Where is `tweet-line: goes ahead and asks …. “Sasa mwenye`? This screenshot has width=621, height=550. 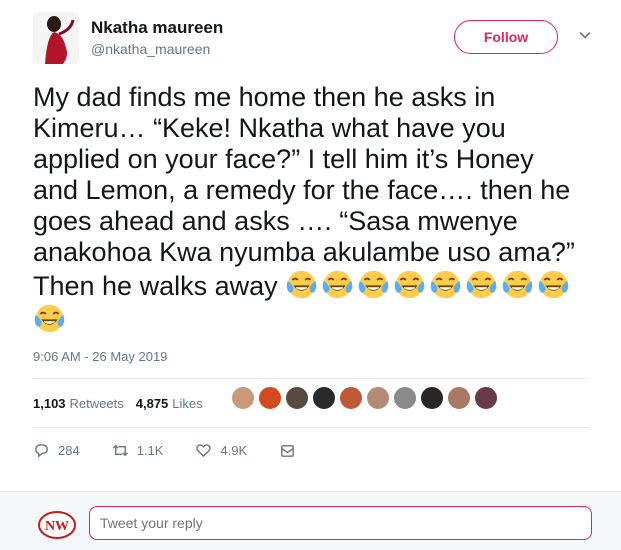
tweet-line: goes ahead and asks …. “Sasa mwenye is located at coordinates (275, 221).